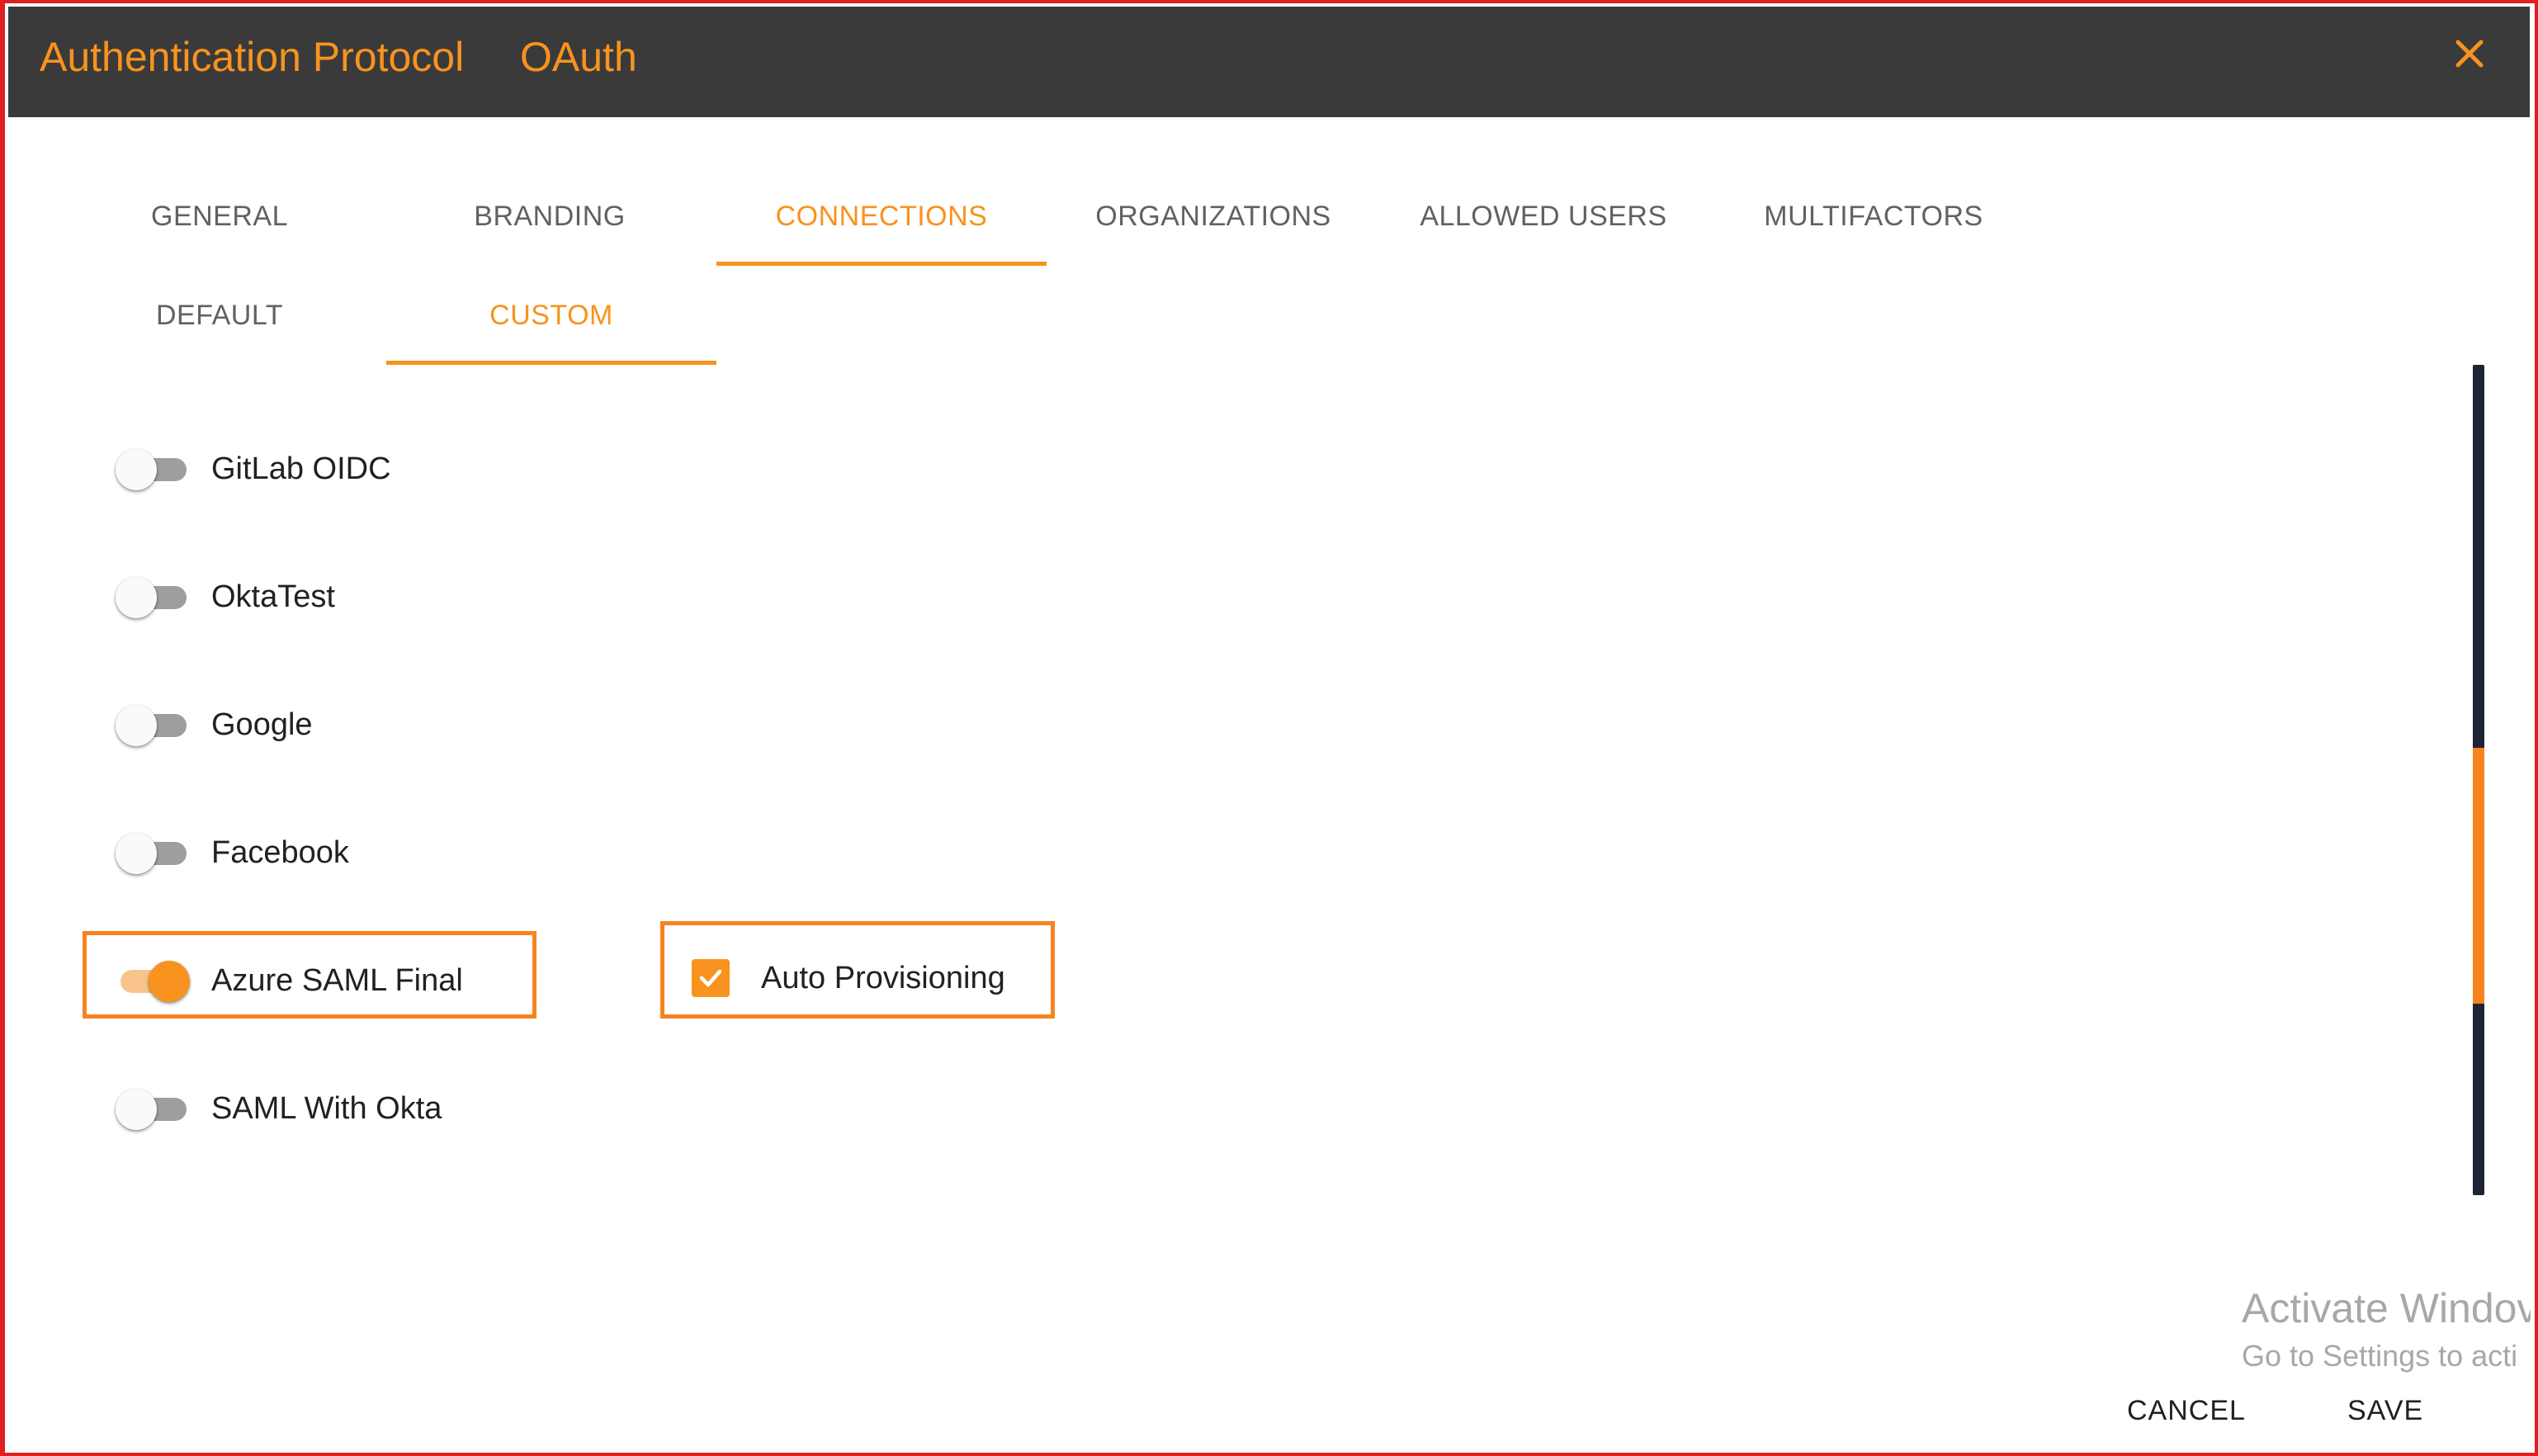  I want to click on connection-row: Facebook, so click(232, 853).